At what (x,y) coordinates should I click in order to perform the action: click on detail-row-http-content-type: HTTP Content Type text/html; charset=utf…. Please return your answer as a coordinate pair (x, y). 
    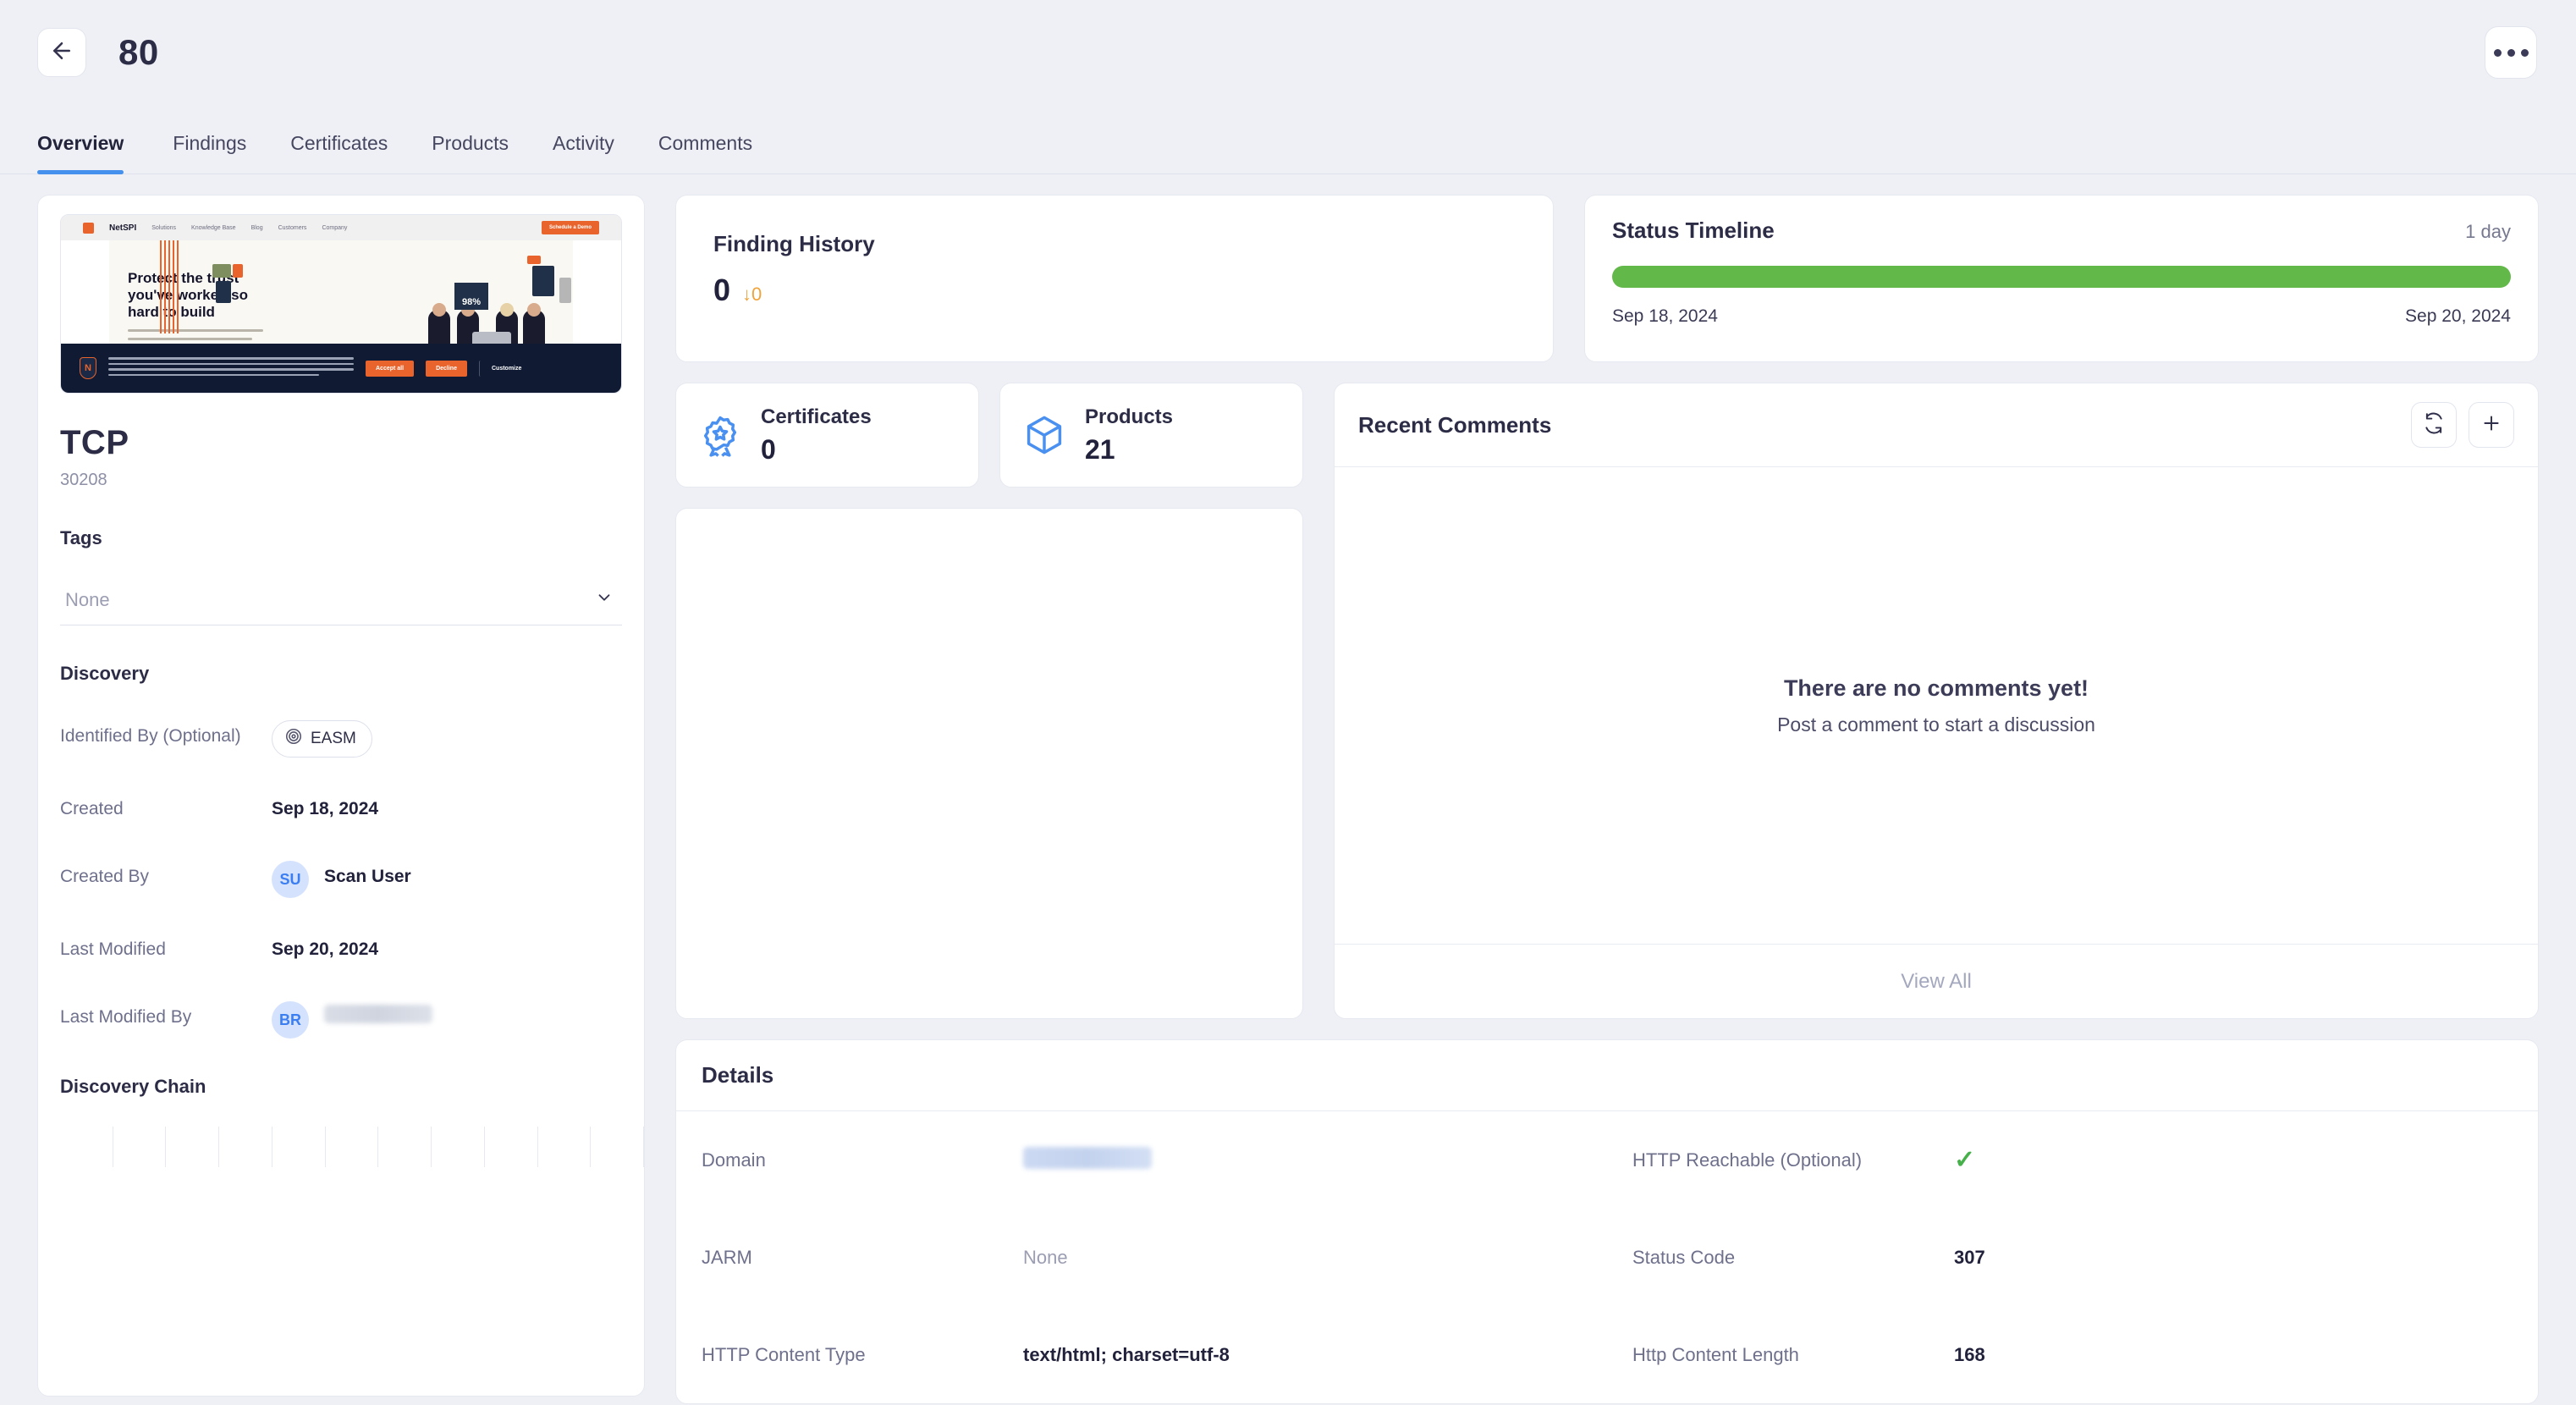
    Looking at the image, I should click on (1141, 1354).